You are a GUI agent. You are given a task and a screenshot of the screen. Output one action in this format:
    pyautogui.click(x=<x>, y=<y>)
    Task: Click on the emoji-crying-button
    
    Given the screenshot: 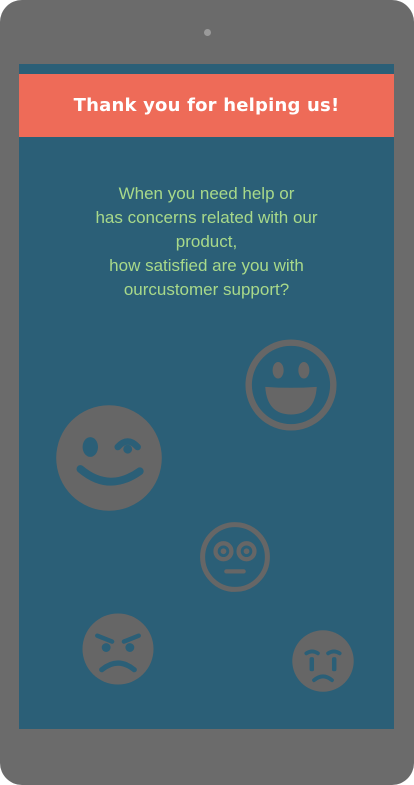 What is the action you would take?
    pyautogui.click(x=323, y=661)
    